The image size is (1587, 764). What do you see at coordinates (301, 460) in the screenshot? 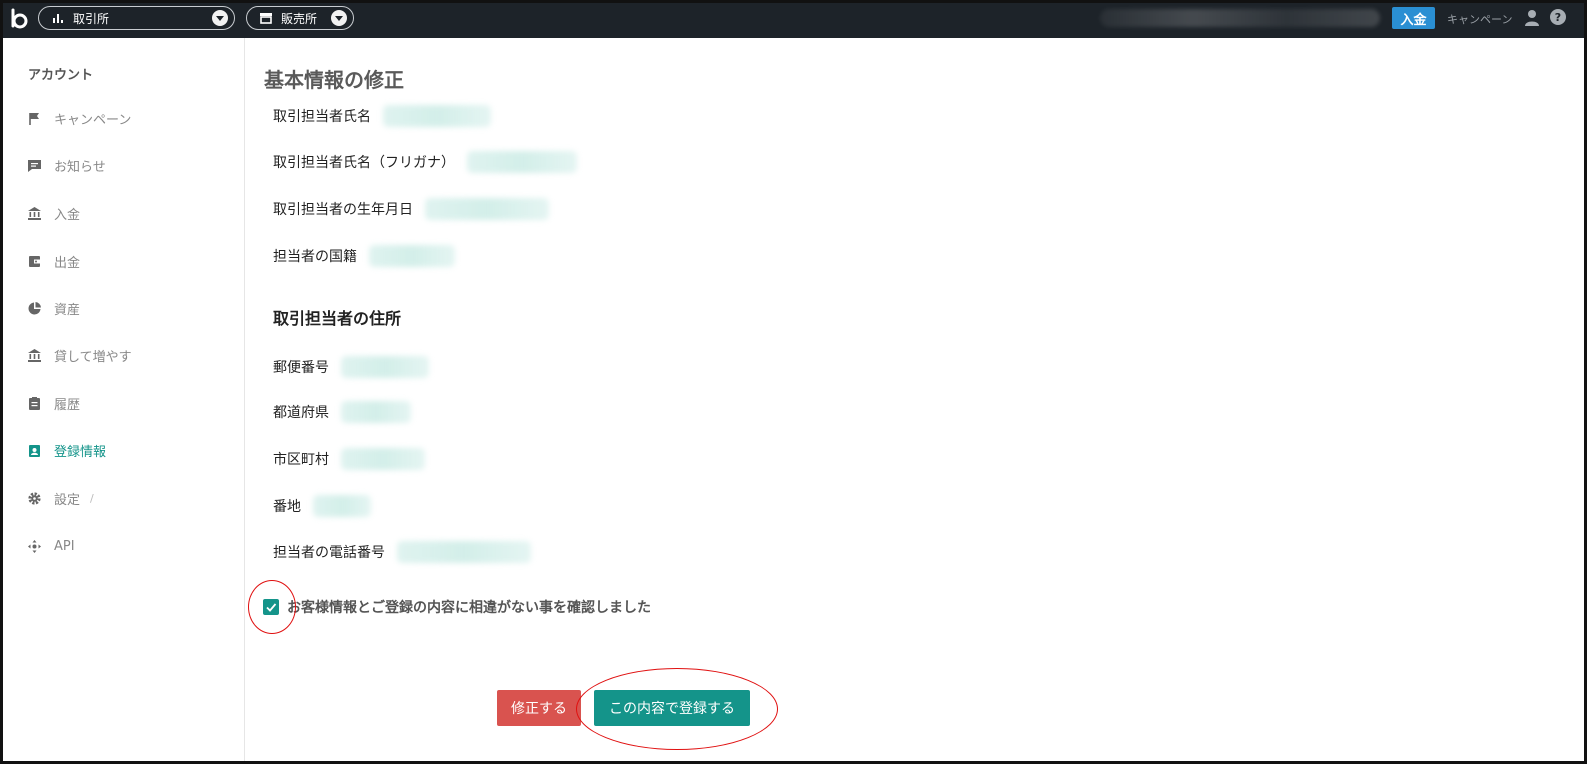
I see `field-label: 市区町村` at bounding box center [301, 460].